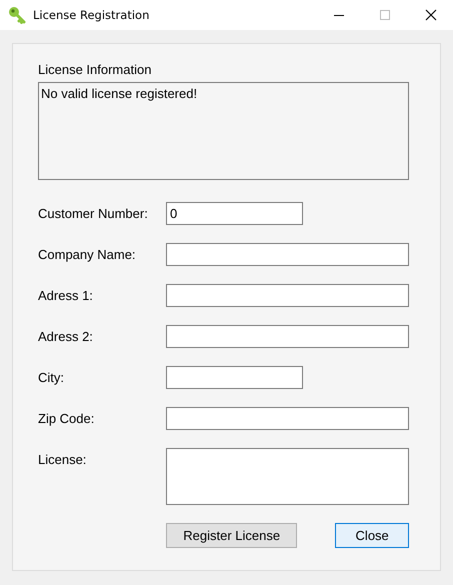  Describe the element at coordinates (372, 535) in the screenshot. I see `dialog-button: Close` at that location.